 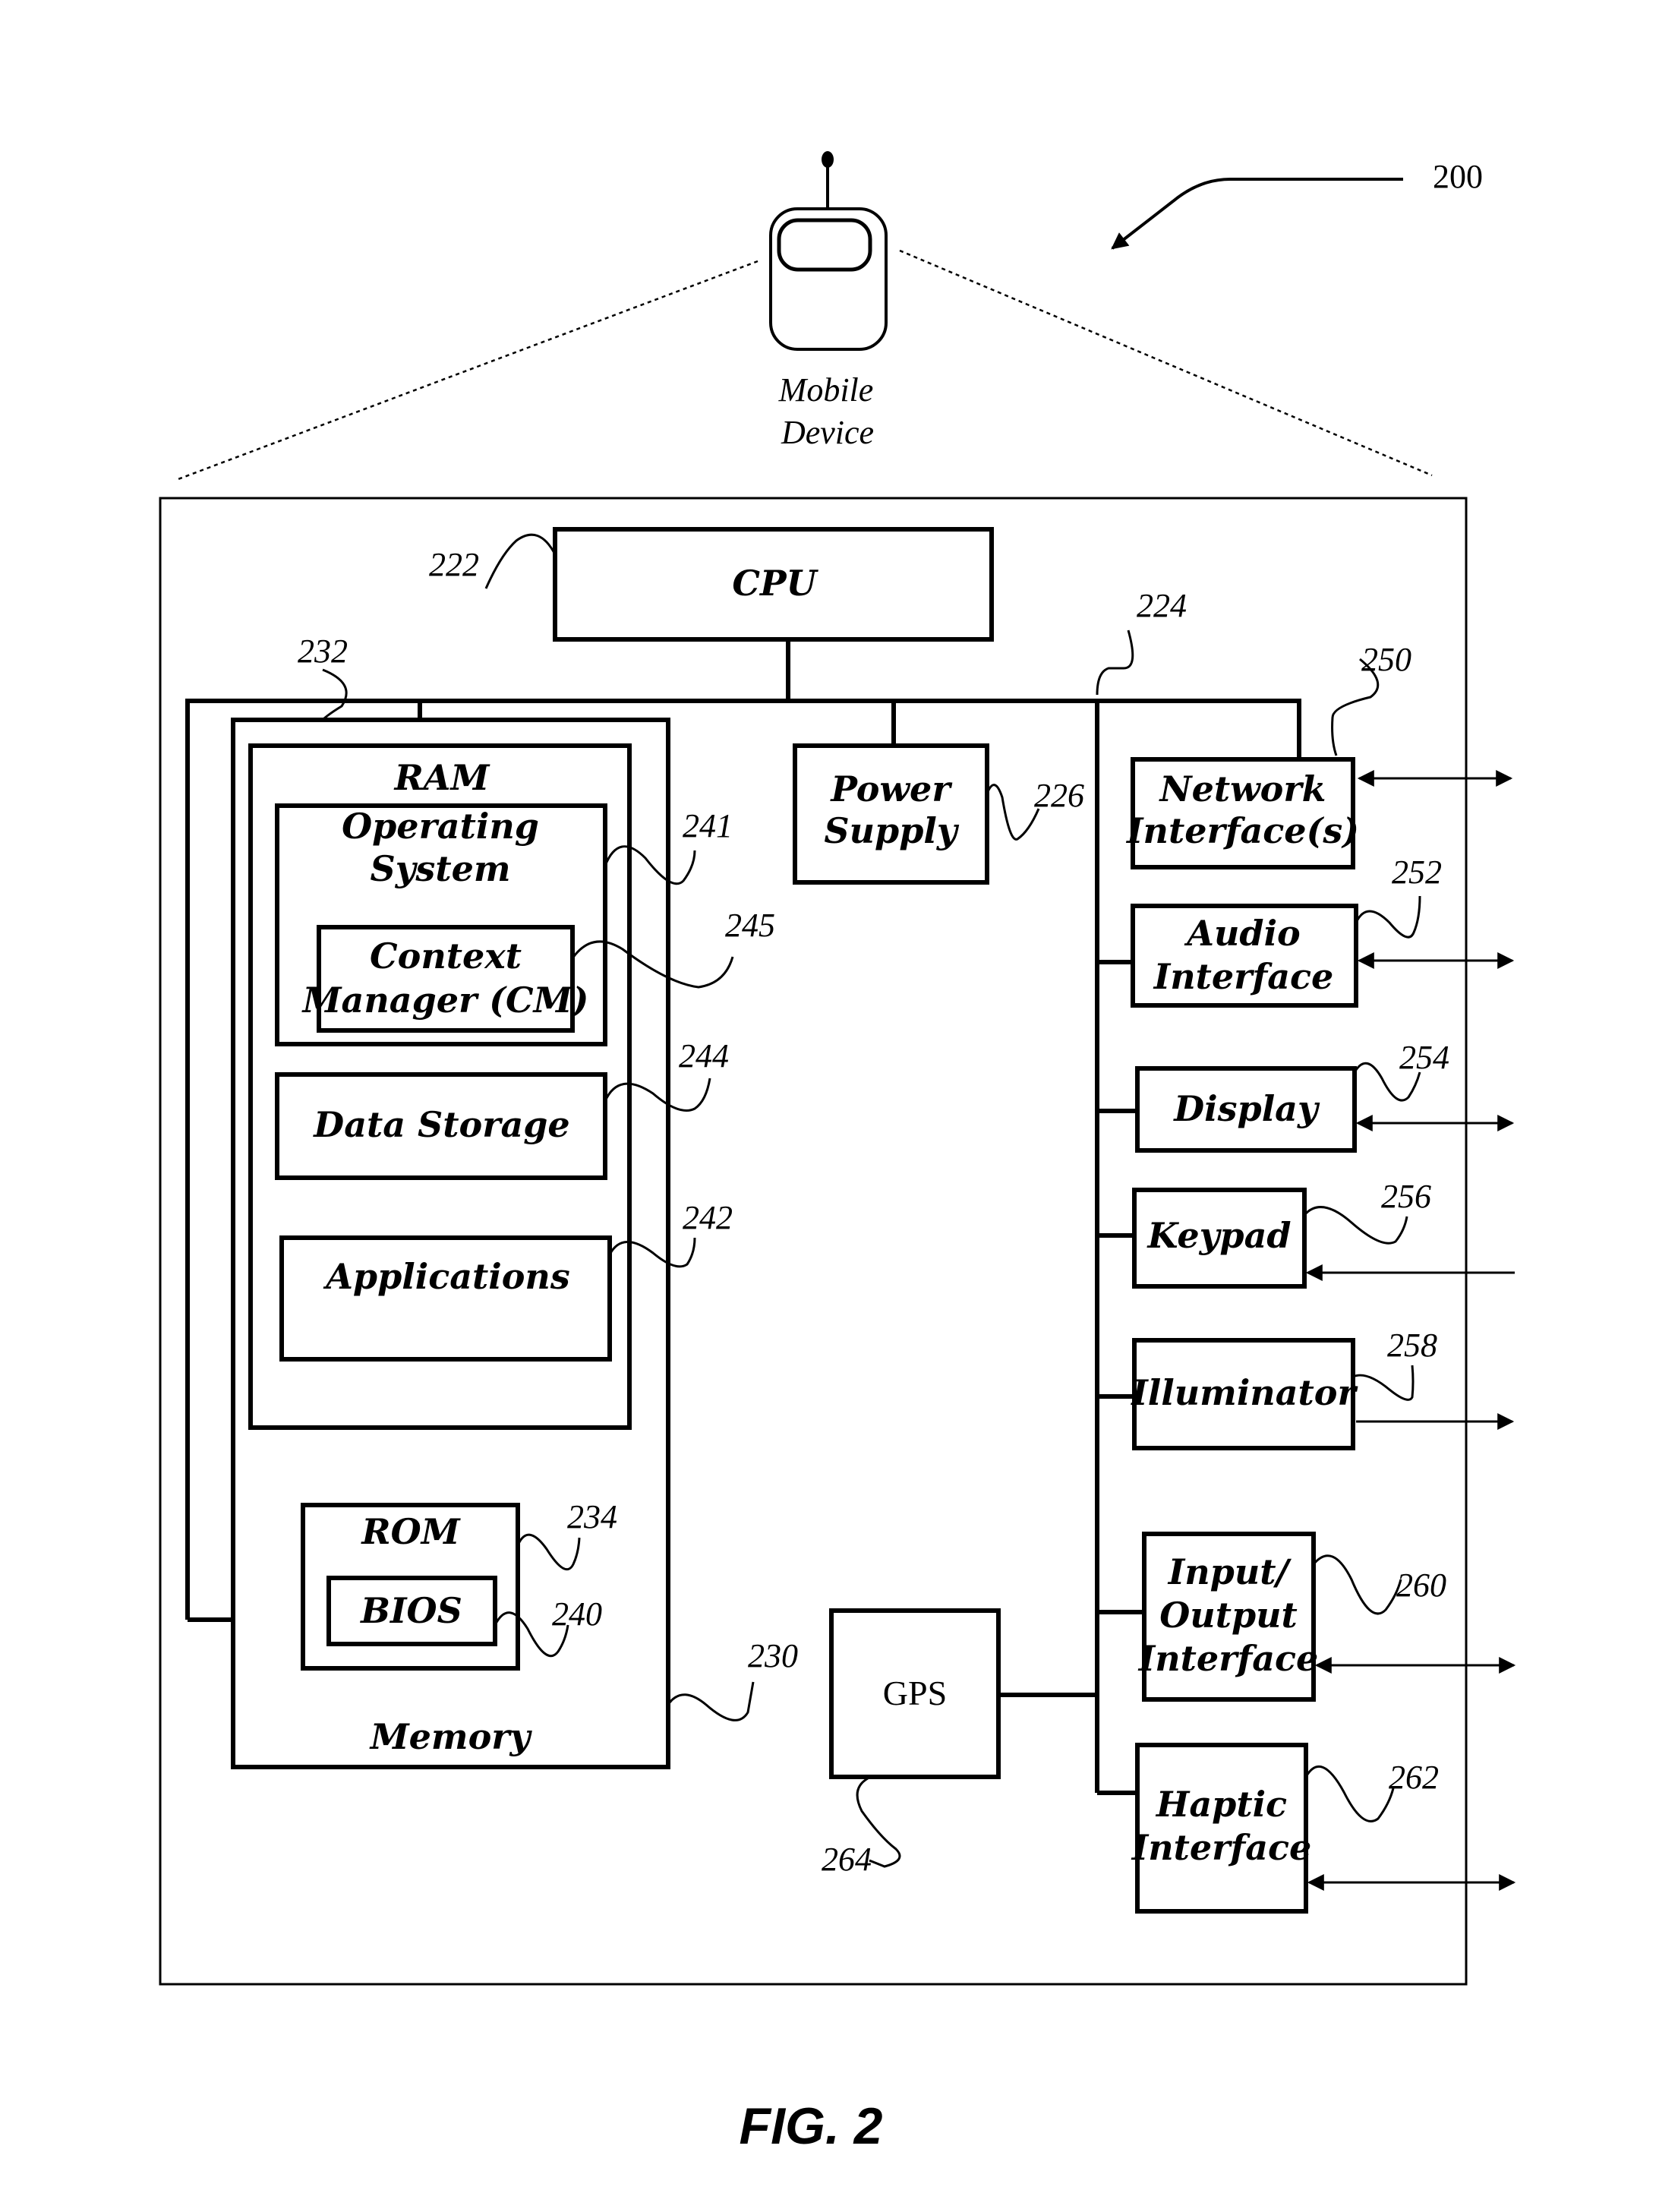 I want to click on network-interface-block: Network Interface(s), so click(x=1242, y=813).